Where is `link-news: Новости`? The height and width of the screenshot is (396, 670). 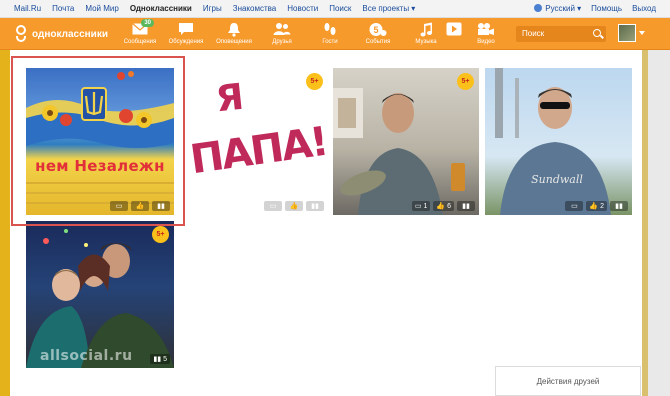
link-news: Новости is located at coordinates (302, 8).